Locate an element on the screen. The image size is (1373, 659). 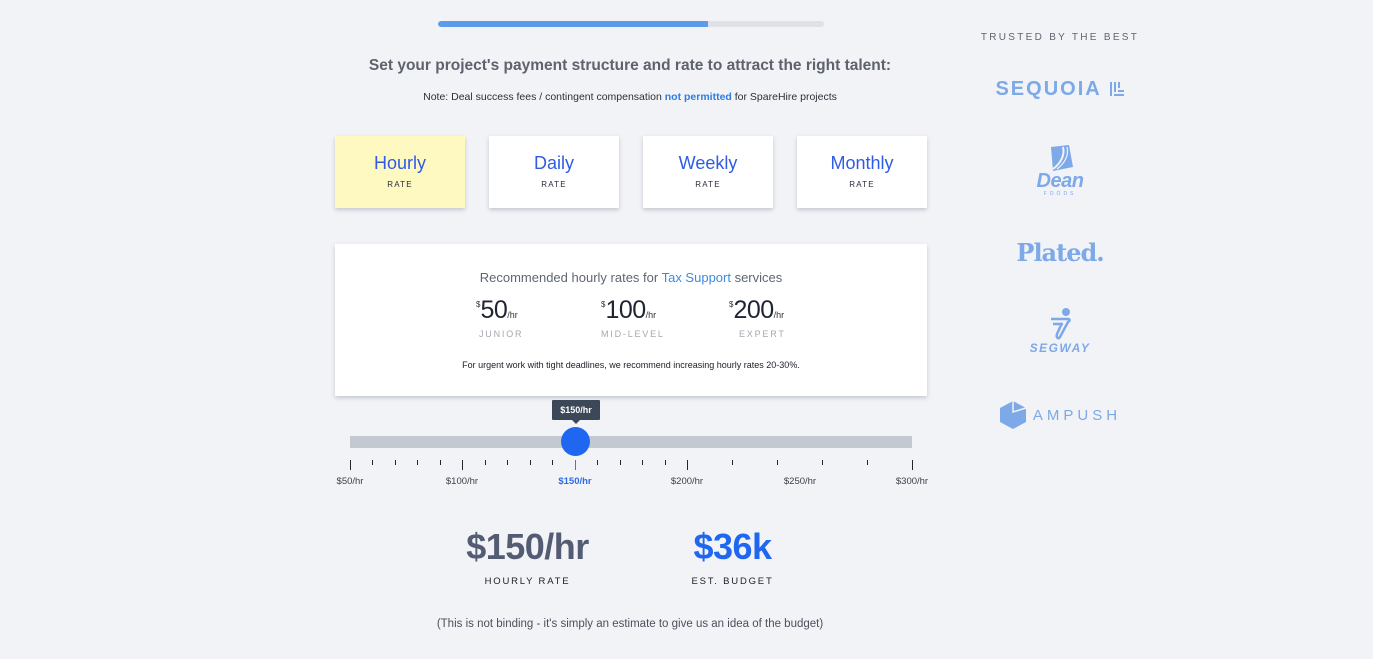
slider-tick-label: $250/hr is located at coordinates (800, 481).